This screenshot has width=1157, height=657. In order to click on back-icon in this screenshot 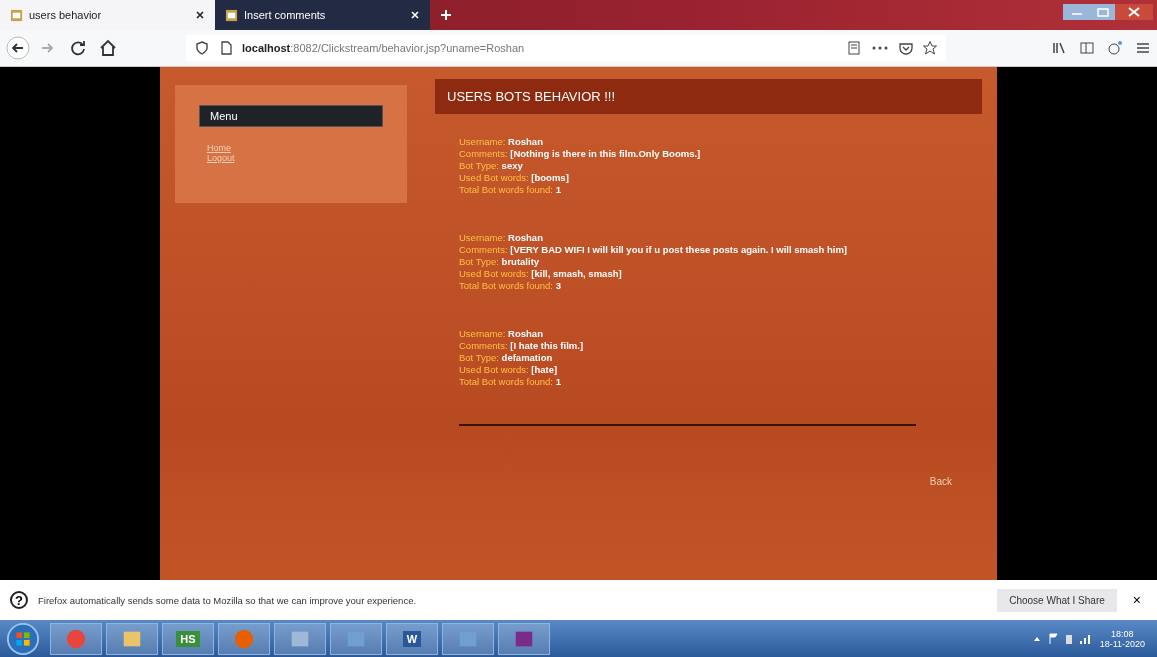, I will do `click(18, 48)`.